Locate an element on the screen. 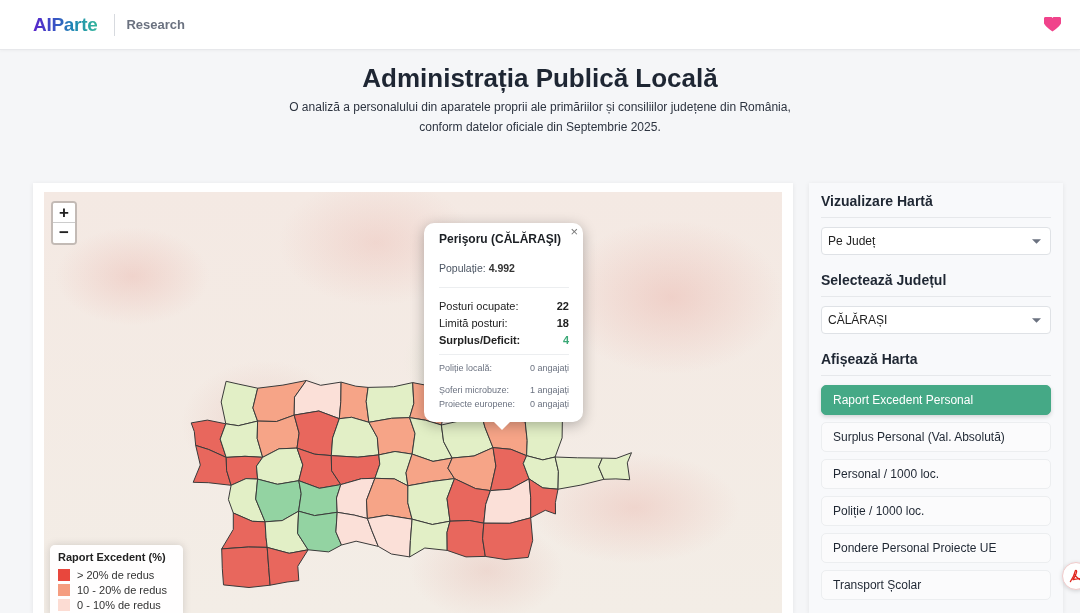  section-heading: Selectează Județul is located at coordinates (936, 283).